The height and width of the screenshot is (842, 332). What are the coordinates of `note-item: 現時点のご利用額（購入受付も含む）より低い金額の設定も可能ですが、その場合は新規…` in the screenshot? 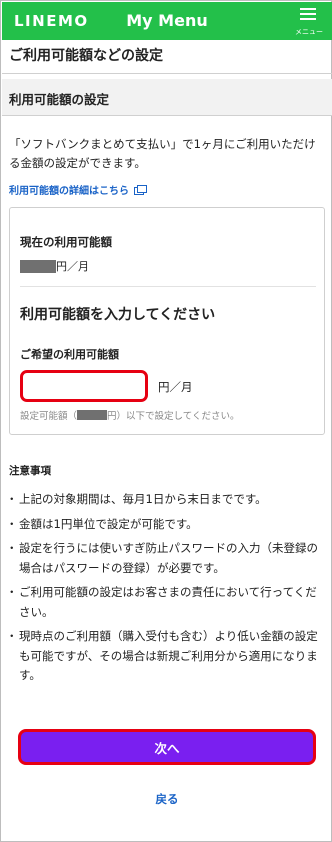 It's located at (166, 656).